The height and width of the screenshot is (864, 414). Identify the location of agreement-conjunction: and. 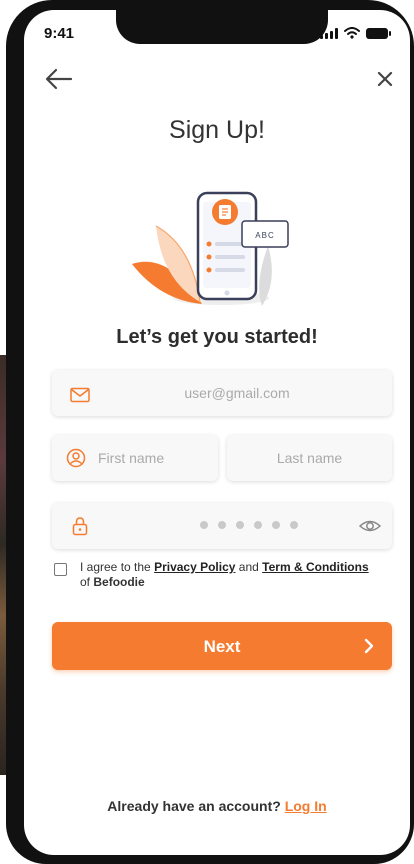
(248, 567).